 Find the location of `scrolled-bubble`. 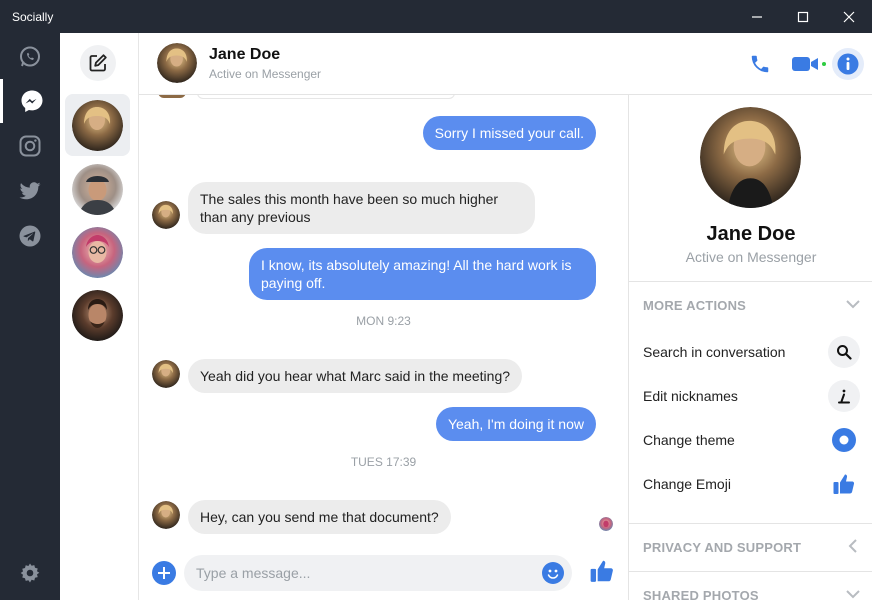

scrolled-bubble is located at coordinates (326, 97).